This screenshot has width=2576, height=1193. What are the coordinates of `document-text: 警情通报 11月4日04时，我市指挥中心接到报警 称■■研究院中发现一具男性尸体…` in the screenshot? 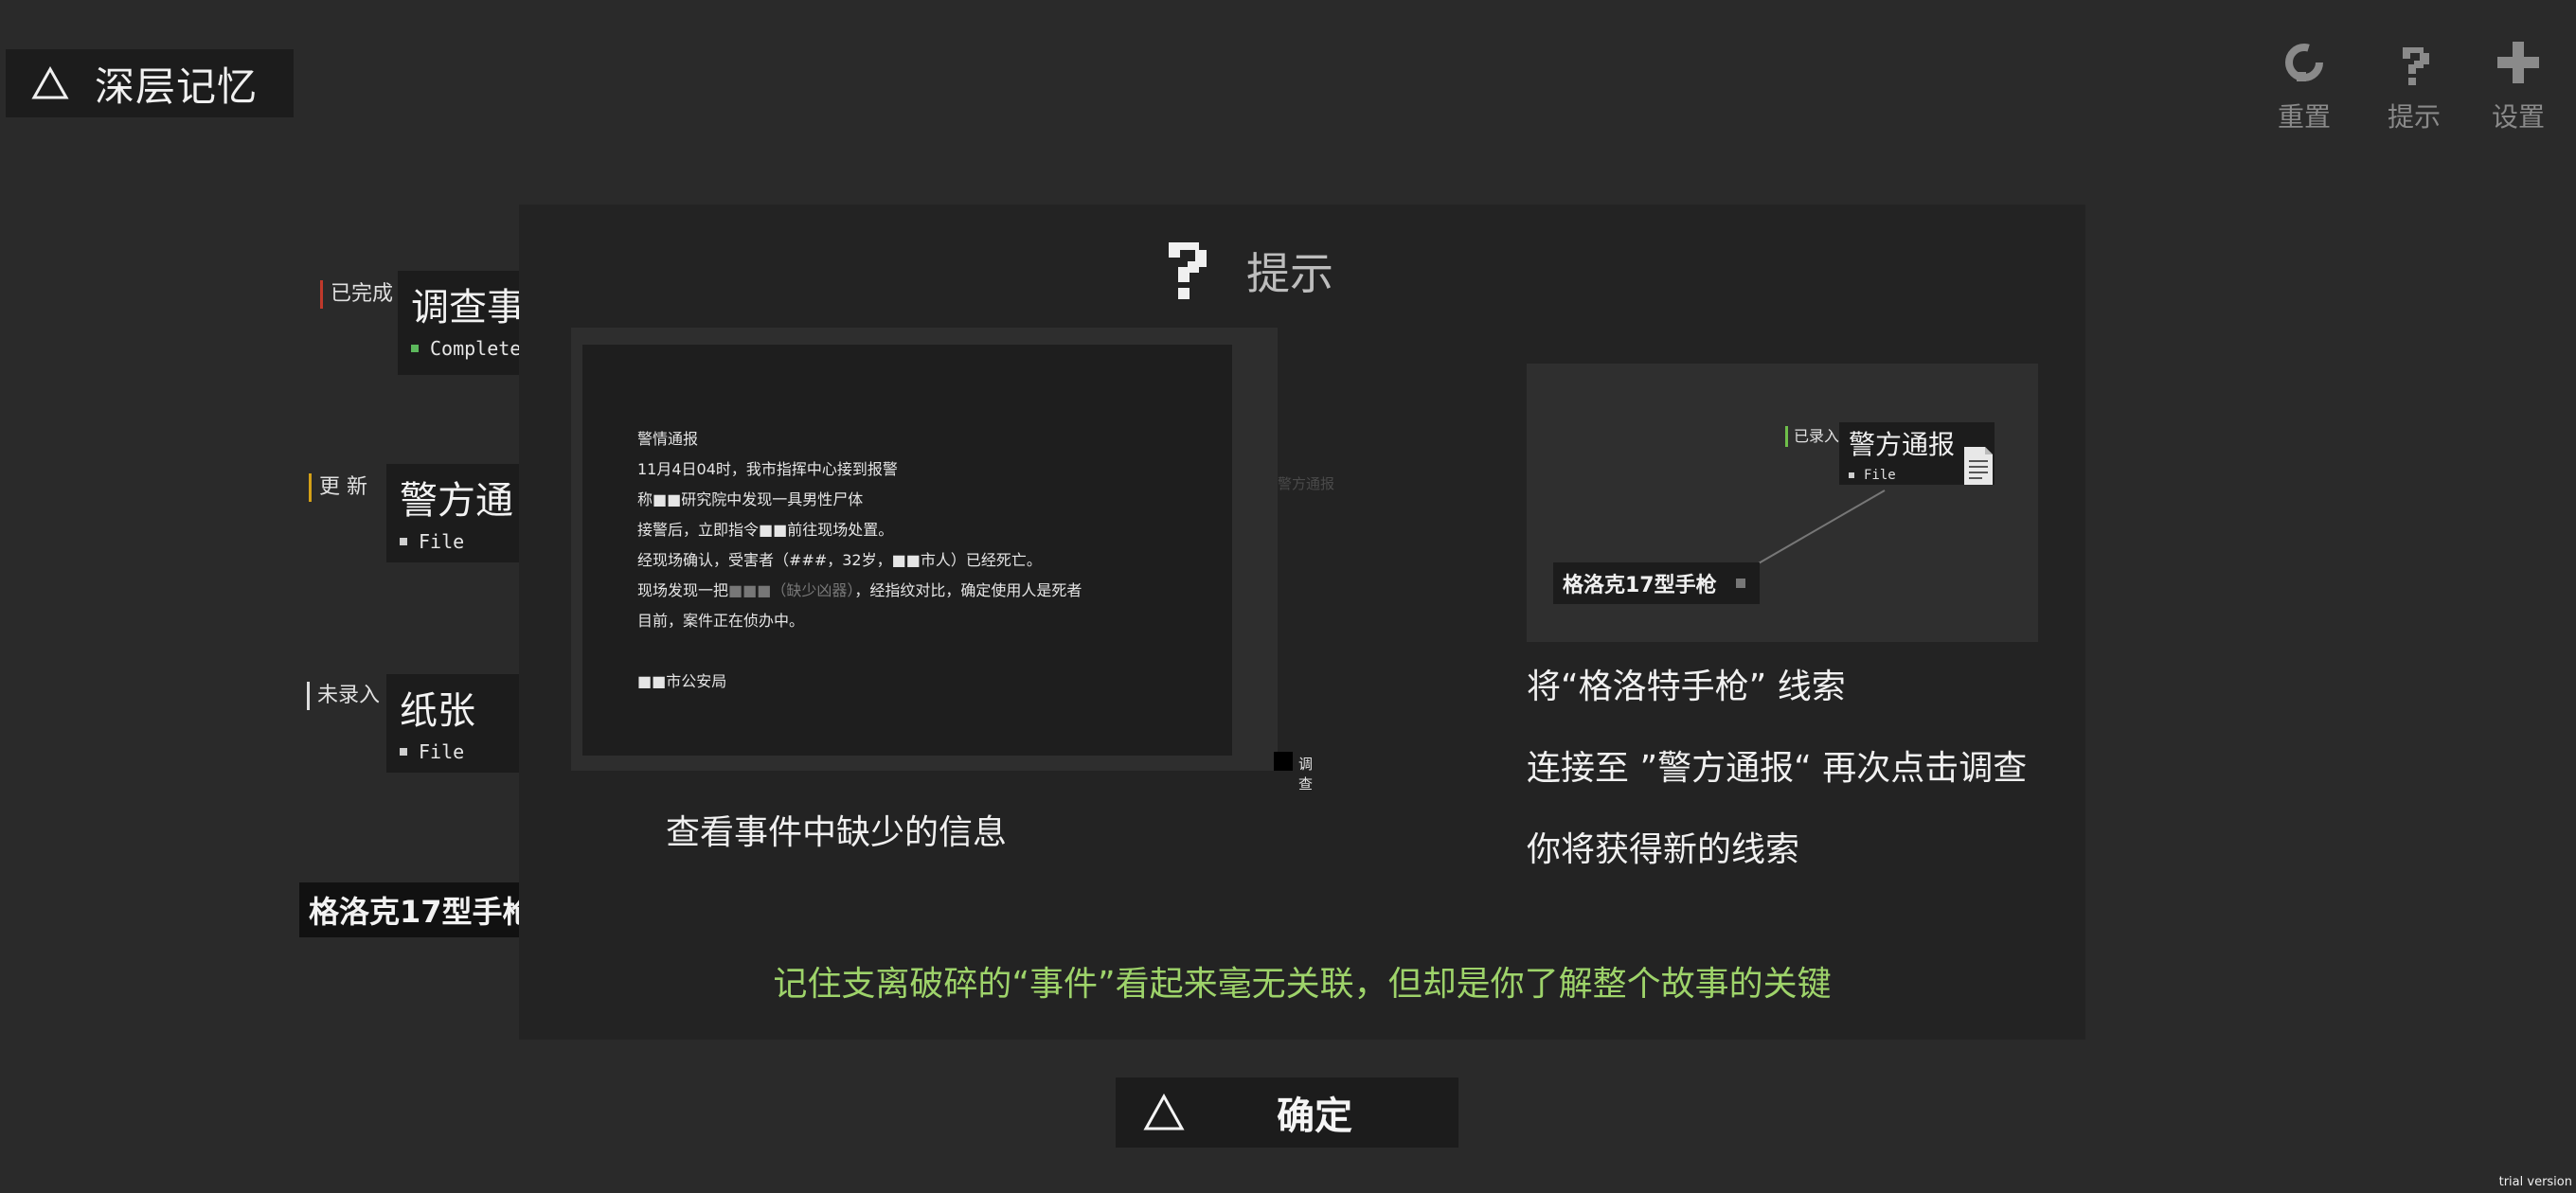 It's located at (859, 560).